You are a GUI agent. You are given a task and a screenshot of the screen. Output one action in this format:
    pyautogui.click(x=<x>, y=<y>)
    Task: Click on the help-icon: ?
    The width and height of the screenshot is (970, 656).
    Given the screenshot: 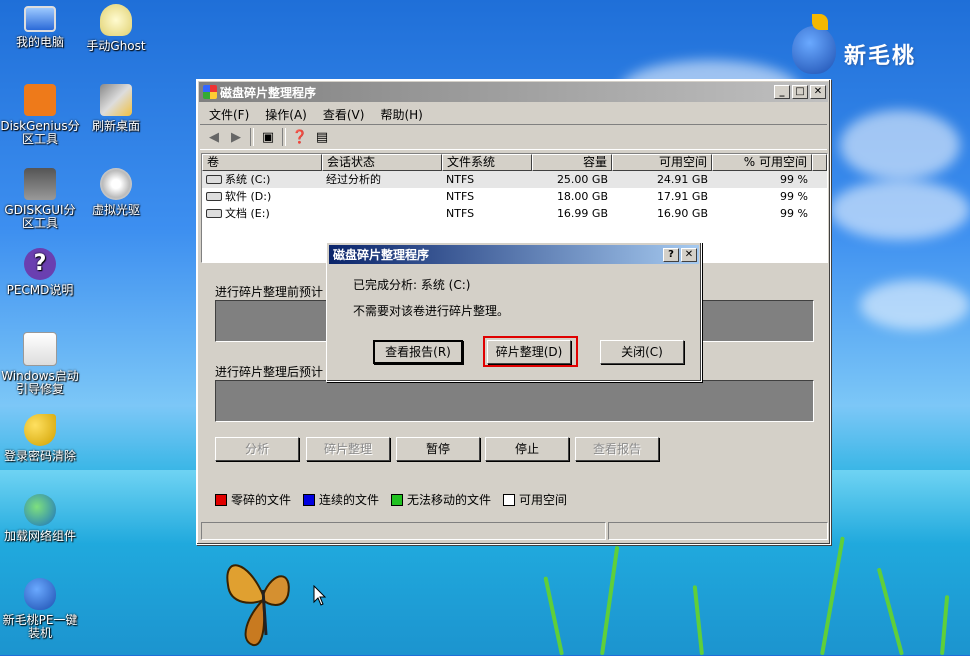 What is the action you would take?
    pyautogui.click(x=40, y=264)
    